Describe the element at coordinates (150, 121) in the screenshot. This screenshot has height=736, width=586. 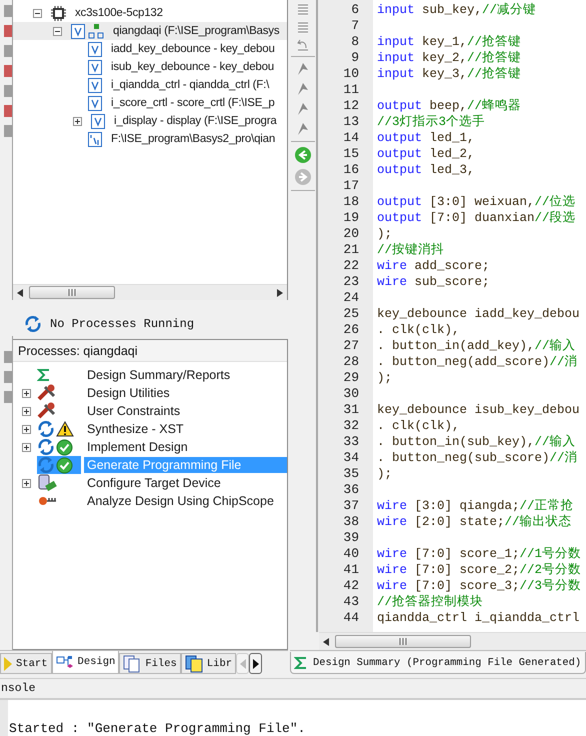
I see `tree-item: i_display - display (F:\ISE_progra` at that location.